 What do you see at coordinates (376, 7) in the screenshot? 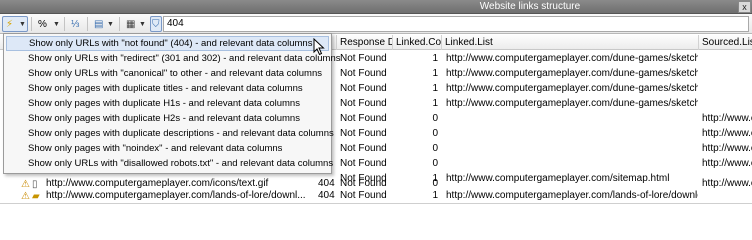
I see `title-bar: Website links structure x` at bounding box center [376, 7].